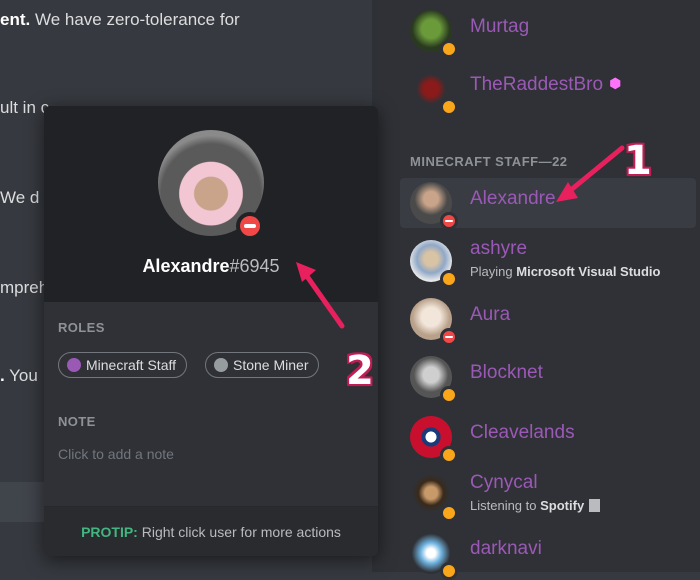 This screenshot has height=580, width=700. What do you see at coordinates (360, 371) in the screenshot?
I see `annotation-number-2: 2` at bounding box center [360, 371].